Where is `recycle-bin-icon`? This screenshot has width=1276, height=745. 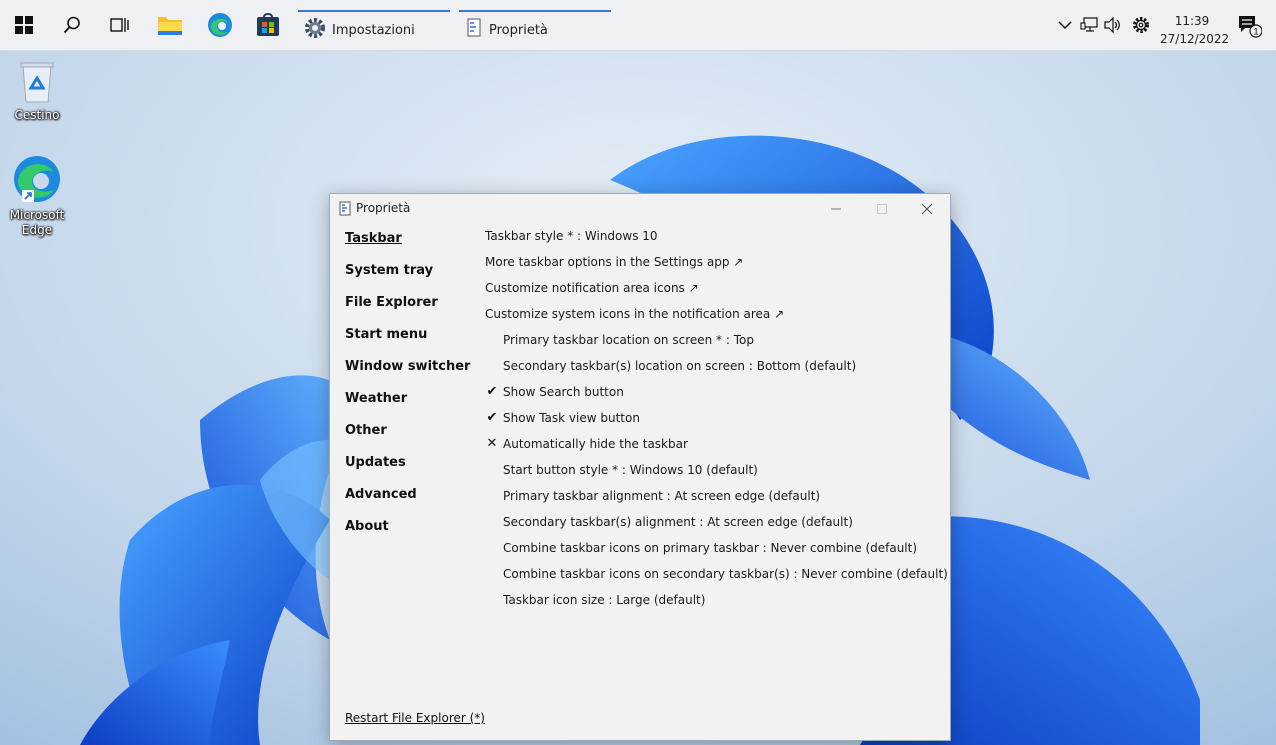
recycle-bin-icon is located at coordinates (37, 82).